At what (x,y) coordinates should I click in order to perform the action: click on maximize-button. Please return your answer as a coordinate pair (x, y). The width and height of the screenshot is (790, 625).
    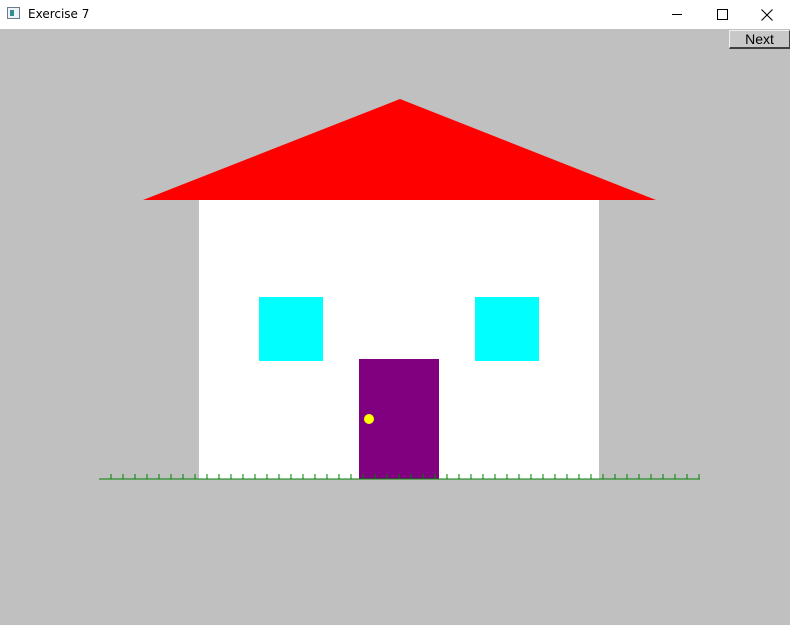
    Looking at the image, I should click on (722, 14).